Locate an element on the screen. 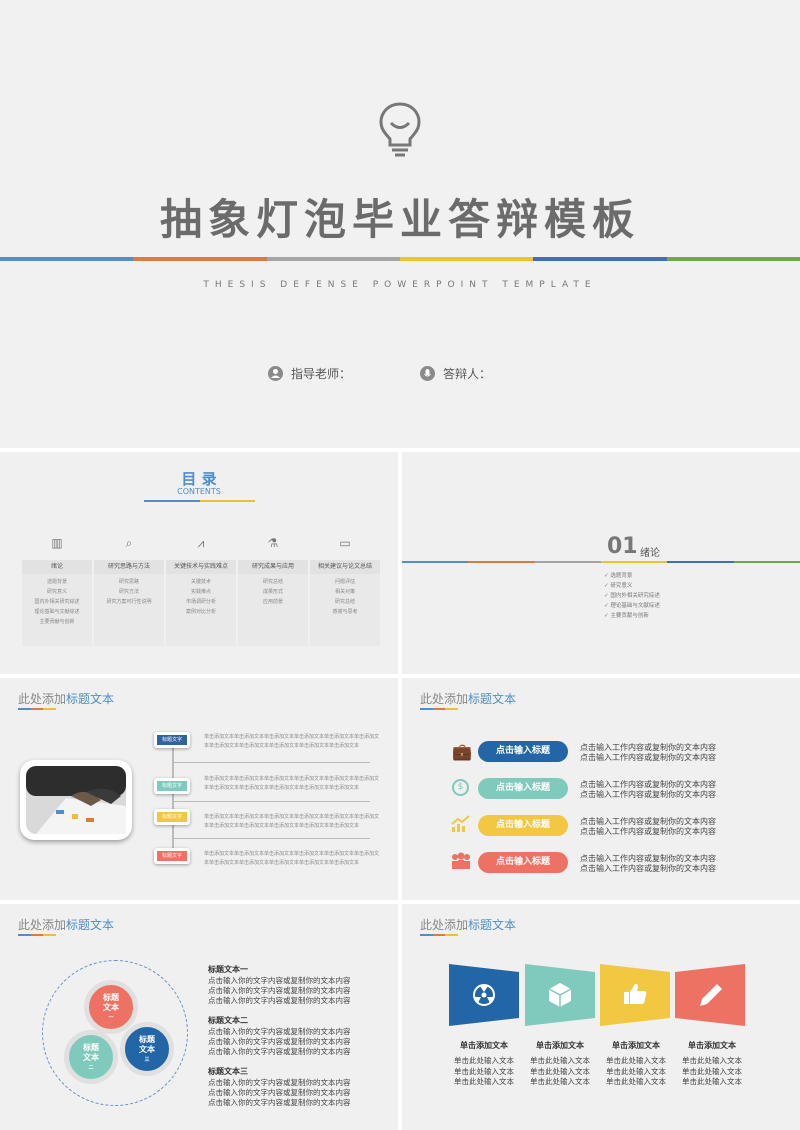  toc-column: ▭ 相关建议与论文总结 问题评估 相关对策 研究总结 感谢与思考 is located at coordinates (345, 591).